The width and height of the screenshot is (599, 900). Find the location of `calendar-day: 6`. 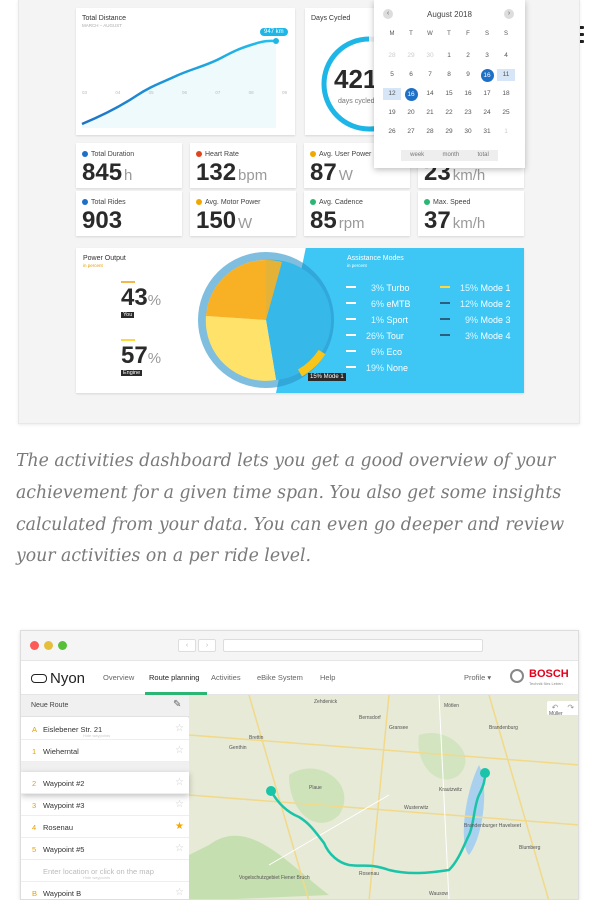

calendar-day: 6 is located at coordinates (411, 75).